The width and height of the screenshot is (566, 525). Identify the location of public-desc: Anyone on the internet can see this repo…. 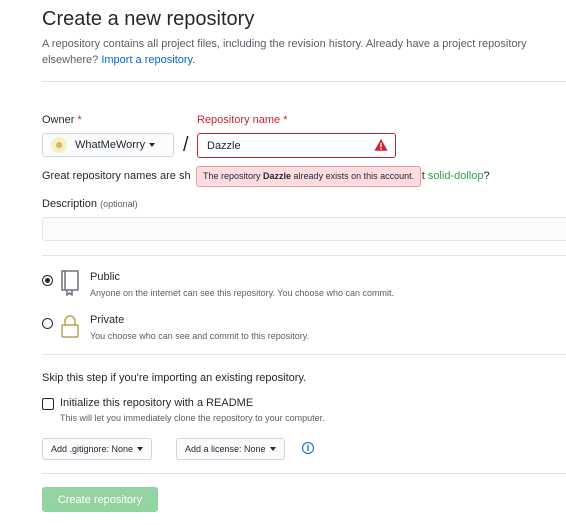
(242, 293).